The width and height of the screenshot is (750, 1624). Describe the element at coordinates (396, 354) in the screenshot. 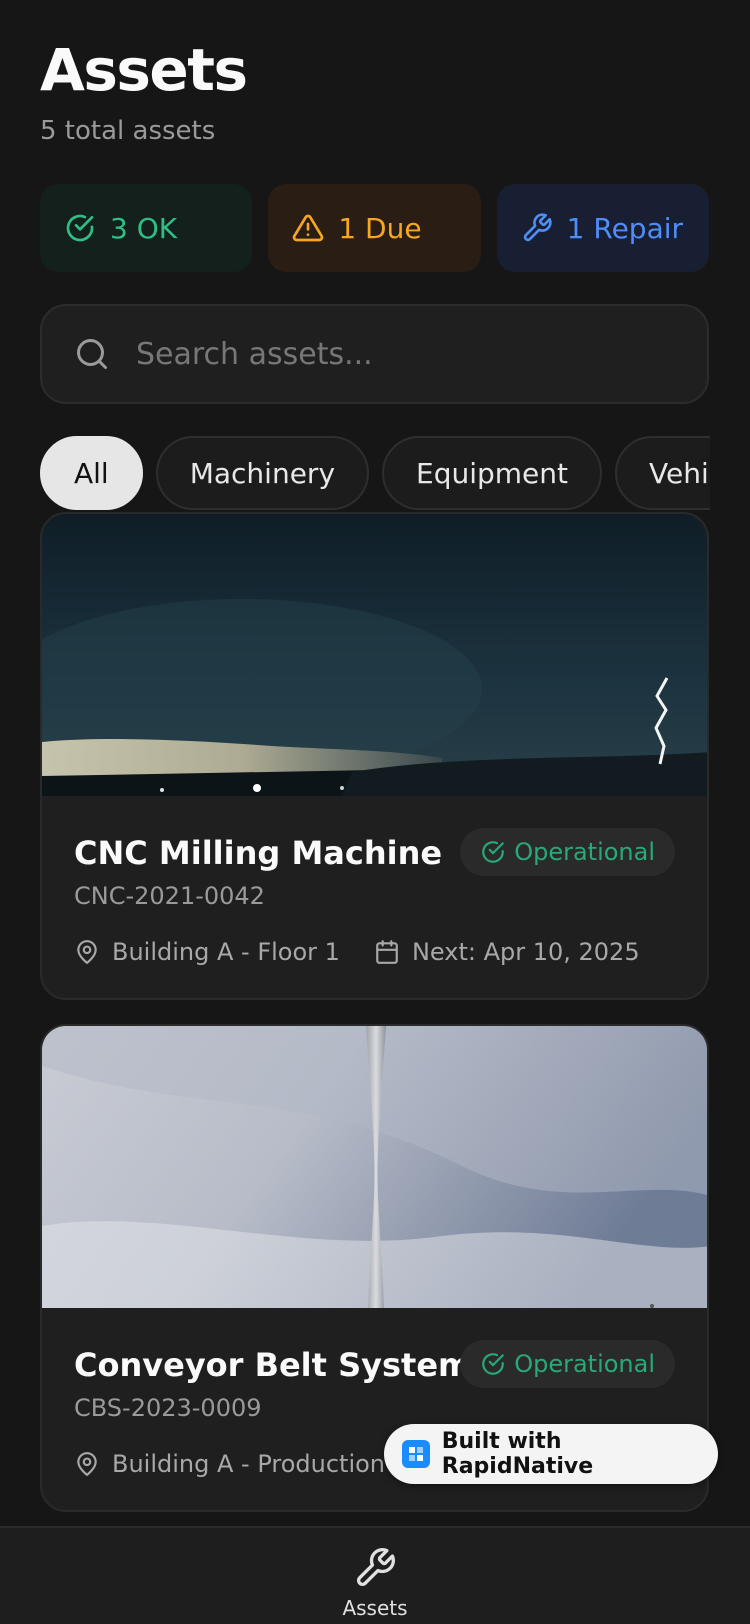

I see `search-input` at that location.